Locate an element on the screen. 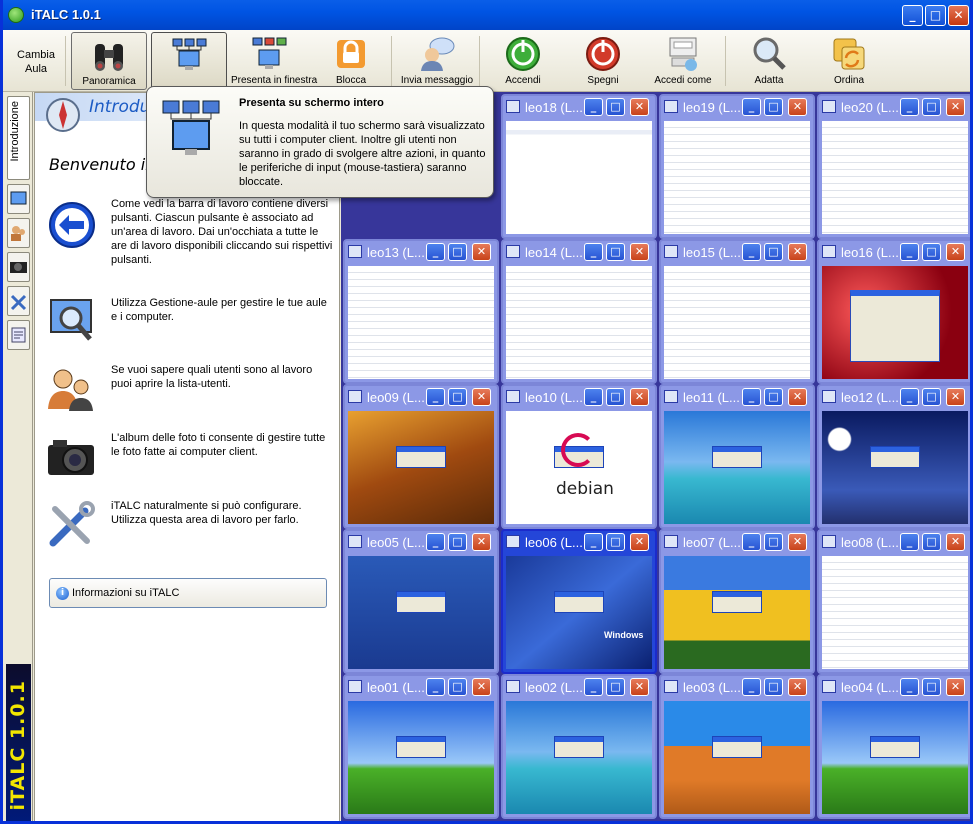 This screenshot has width=973, height=824. tab-classroom-manager is located at coordinates (18, 199).